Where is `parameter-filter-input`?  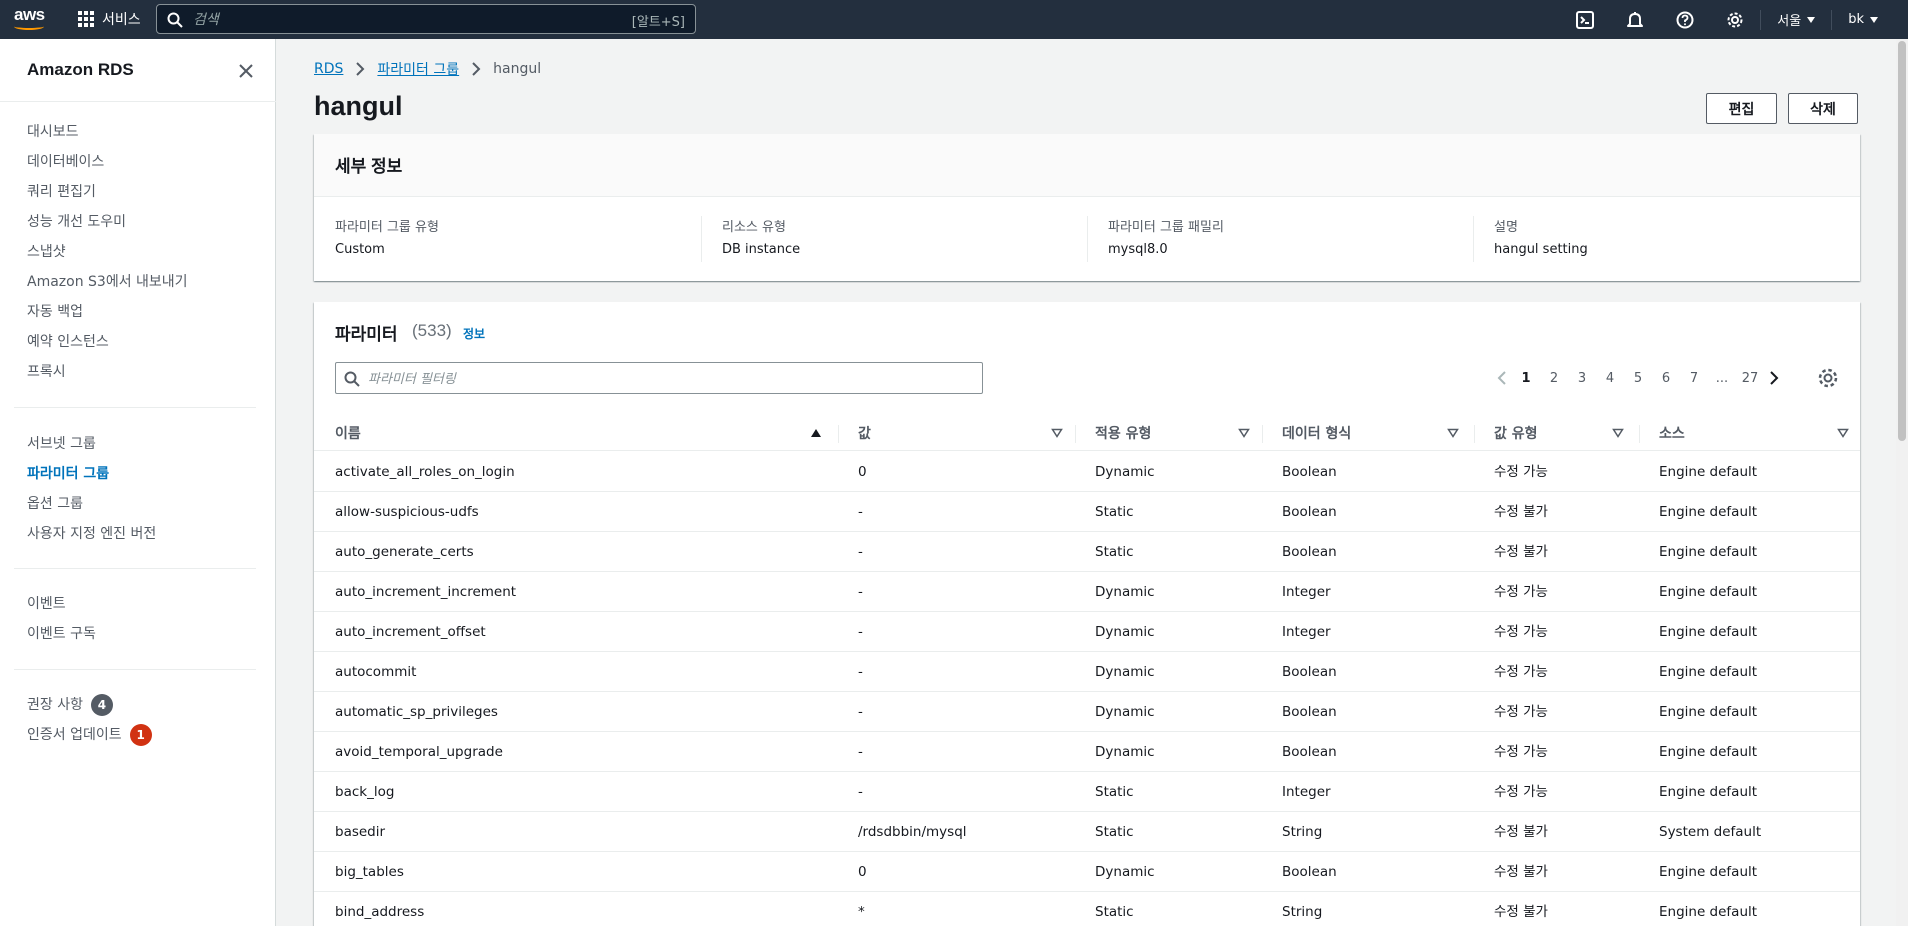
parameter-filter-input is located at coordinates (668, 379).